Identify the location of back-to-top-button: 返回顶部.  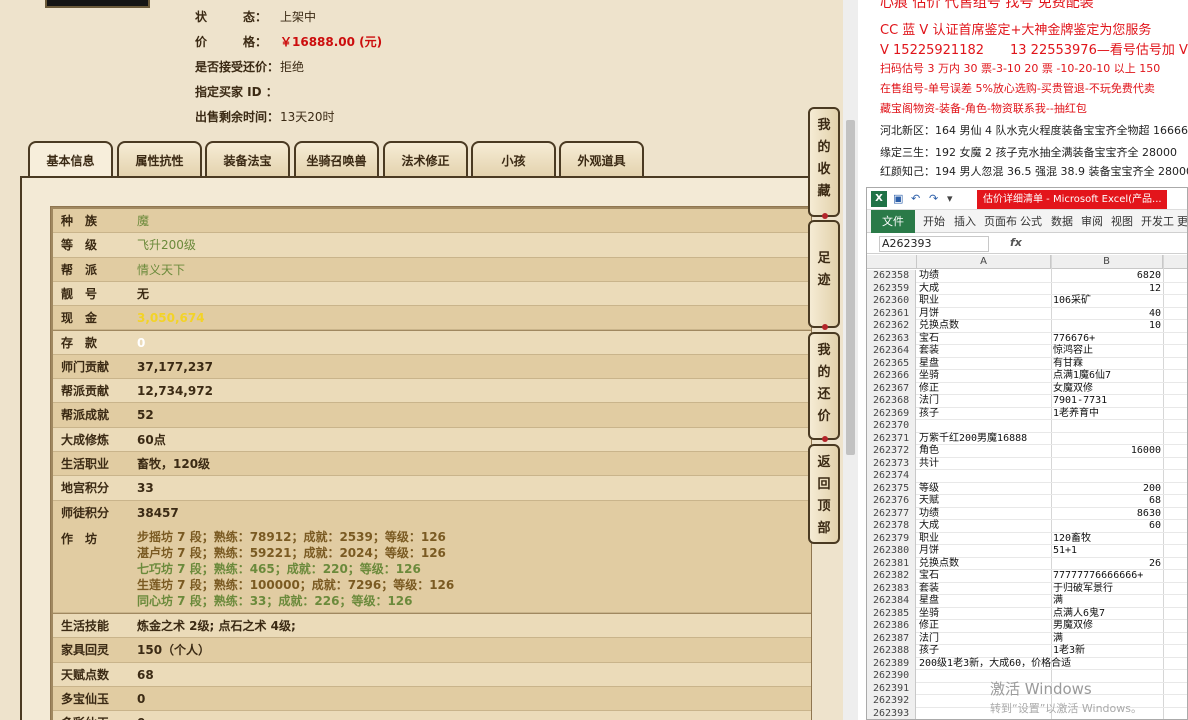
(824, 494).